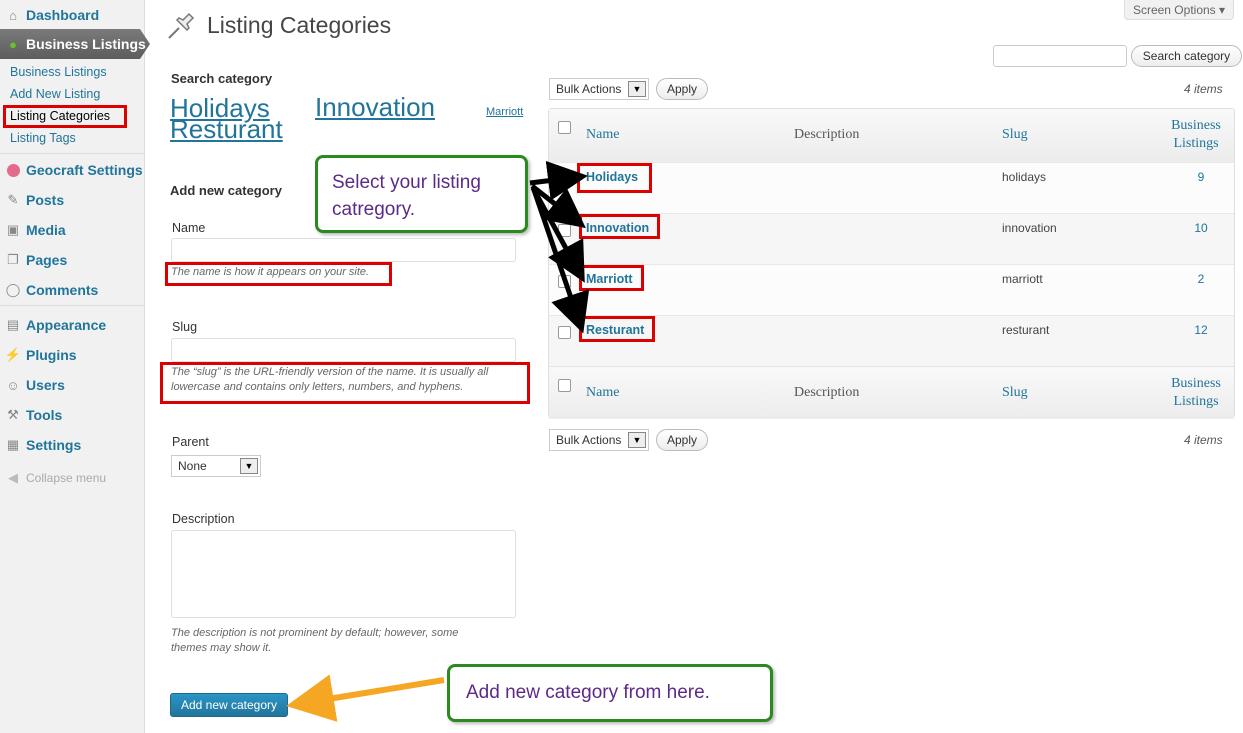 Image resolution: width=1243 pixels, height=733 pixels. What do you see at coordinates (611, 278) in the screenshot?
I see `highlight-row-marriott` at bounding box center [611, 278].